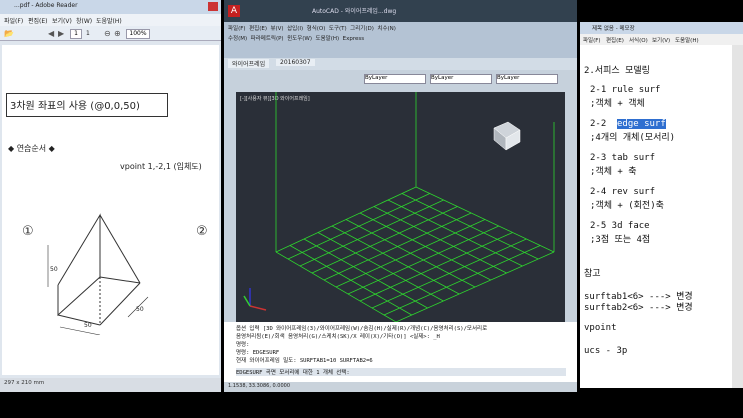  I want to click on dim-height: 50, so click(54, 269).